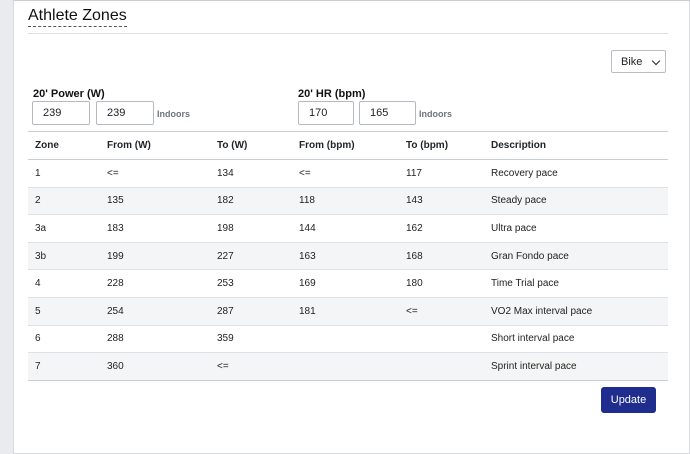 Image resolution: width=690 pixels, height=454 pixels. What do you see at coordinates (576, 283) in the screenshot?
I see `cell-description: Time Trial pace` at bounding box center [576, 283].